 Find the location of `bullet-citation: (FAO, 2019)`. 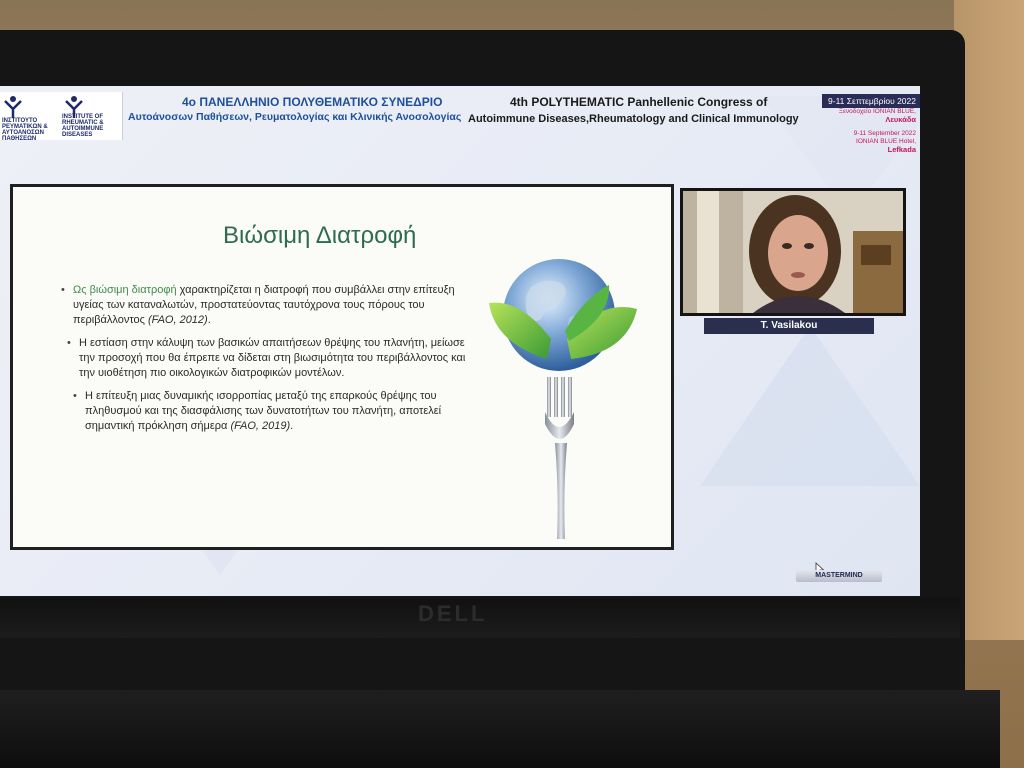

bullet-citation: (FAO, 2019) is located at coordinates (260, 426).